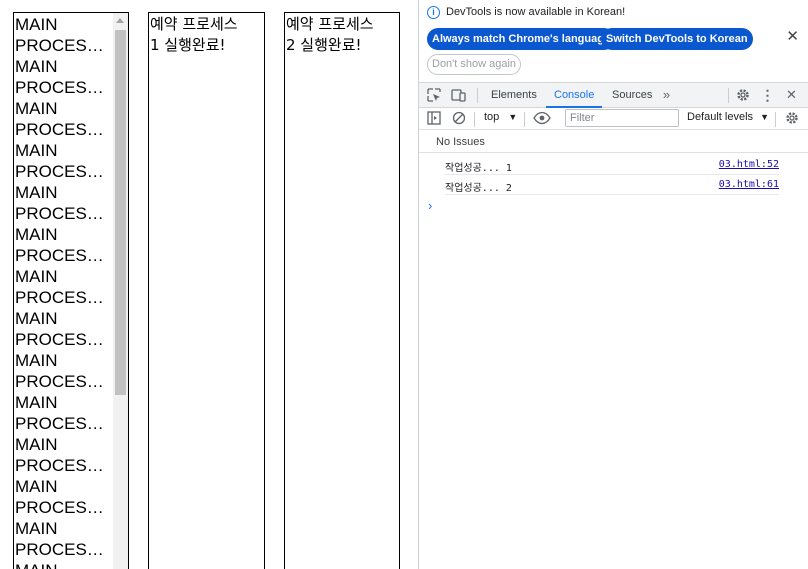 The image size is (808, 569). Describe the element at coordinates (492, 117) in the screenshot. I see `context-selector-value: top` at that location.